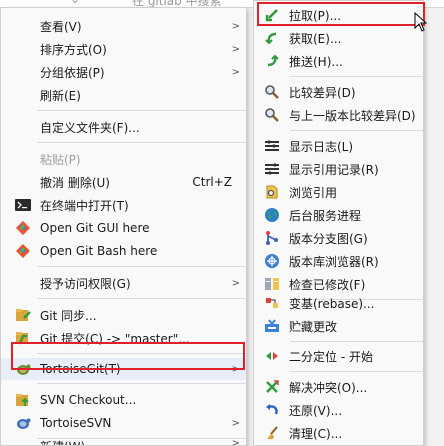  What do you see at coordinates (272, 410) in the screenshot?
I see `revert-icon` at bounding box center [272, 410].